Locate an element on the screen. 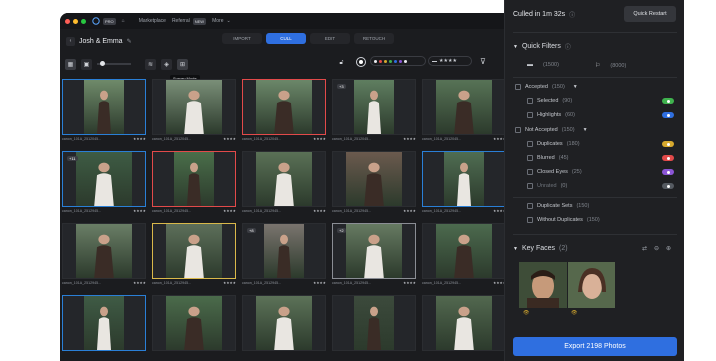 Image resolution: width=716 pixels, height=361 pixels. close-window-button is located at coordinates (67, 21).